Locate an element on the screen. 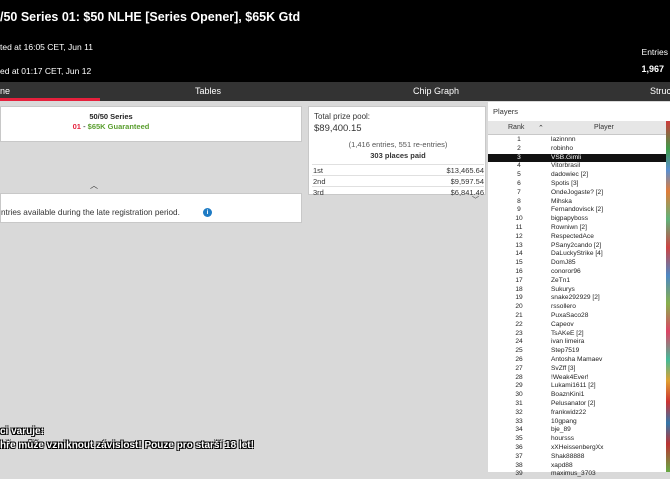  scrollbar-color-strip is located at coordinates (668, 296).